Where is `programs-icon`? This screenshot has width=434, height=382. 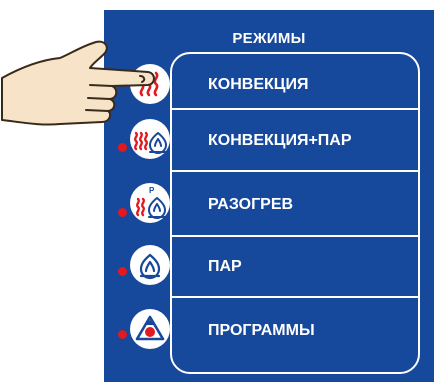 programs-icon is located at coordinates (150, 328).